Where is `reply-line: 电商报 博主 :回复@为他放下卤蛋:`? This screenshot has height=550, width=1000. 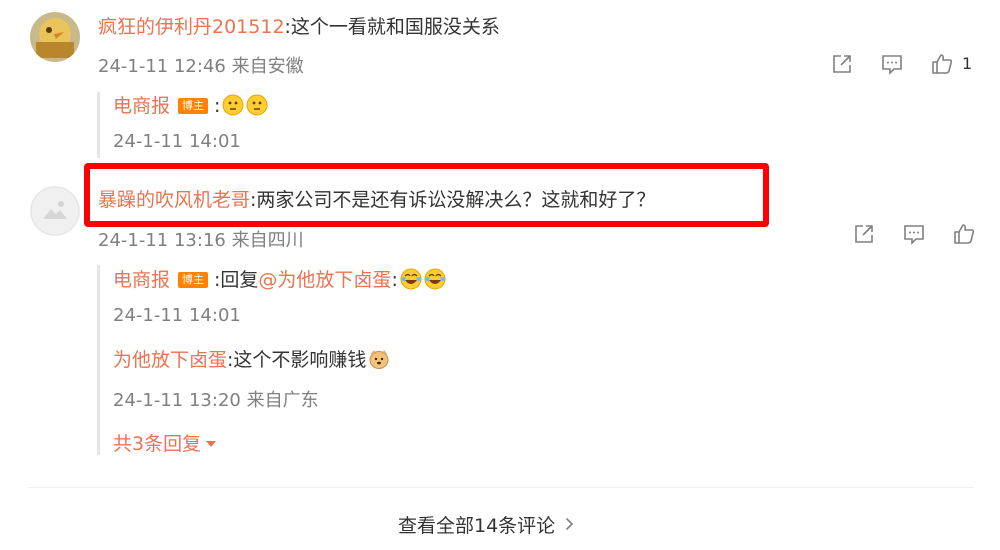
reply-line: 电商报 博主 :回复@为他放下卤蛋: is located at coordinates (279, 280).